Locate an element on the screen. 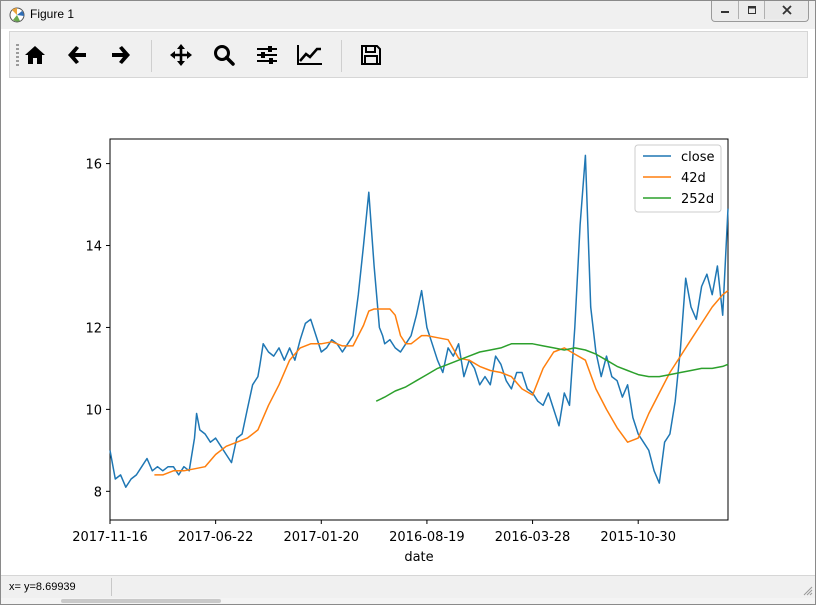  legend-label-252d: 252d is located at coordinates (697, 199).